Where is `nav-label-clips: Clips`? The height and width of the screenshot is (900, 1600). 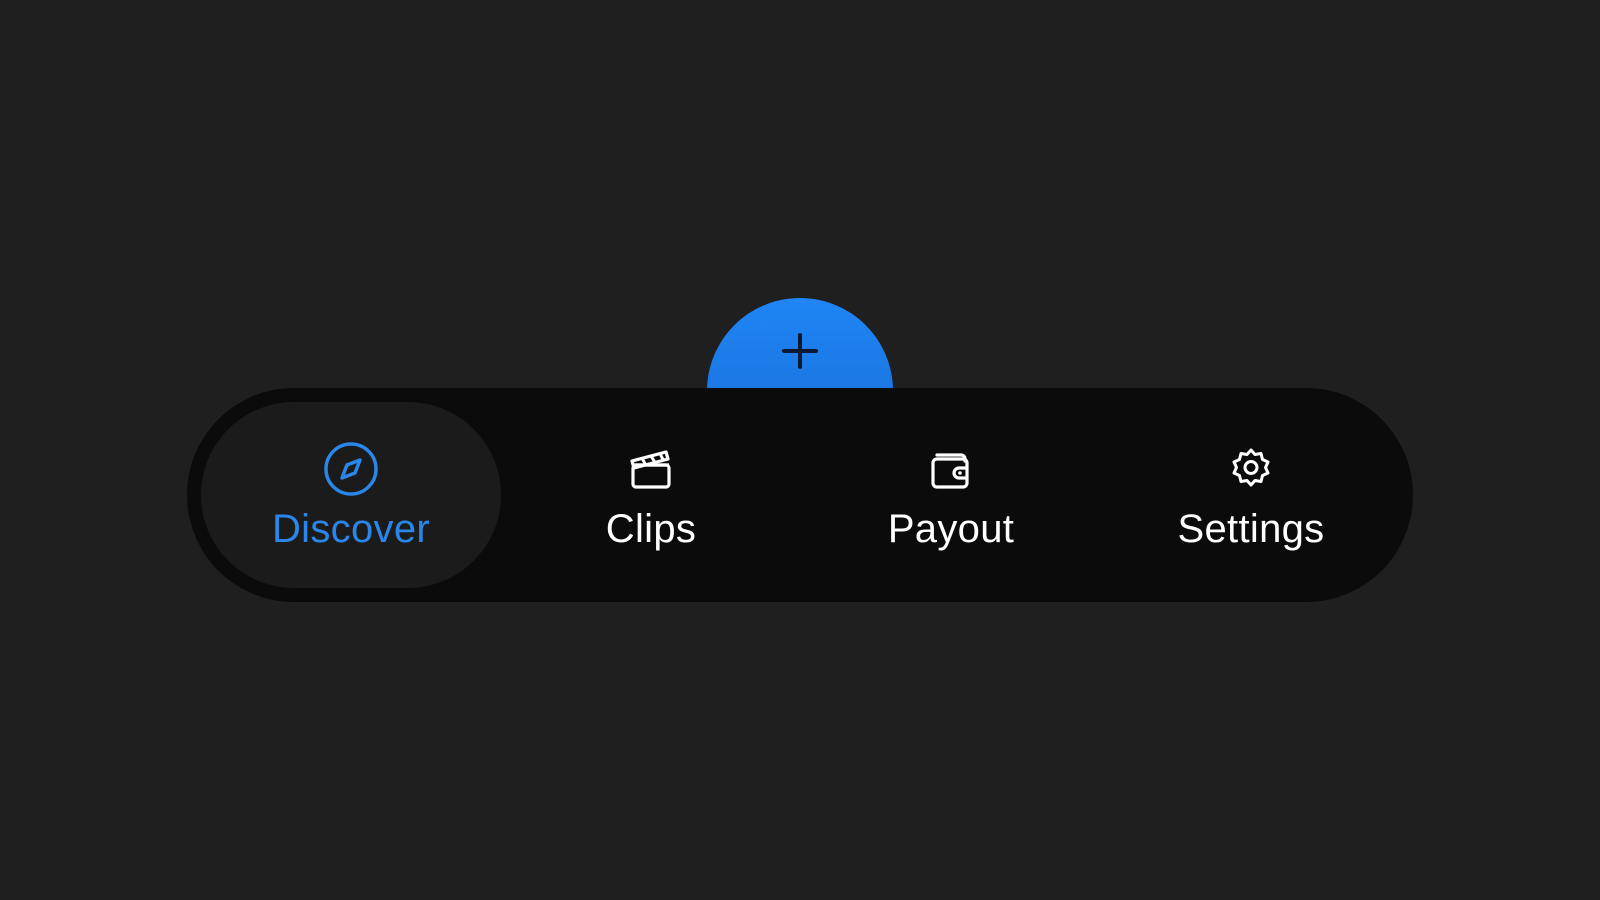
nav-label-clips: Clips is located at coordinates (651, 529).